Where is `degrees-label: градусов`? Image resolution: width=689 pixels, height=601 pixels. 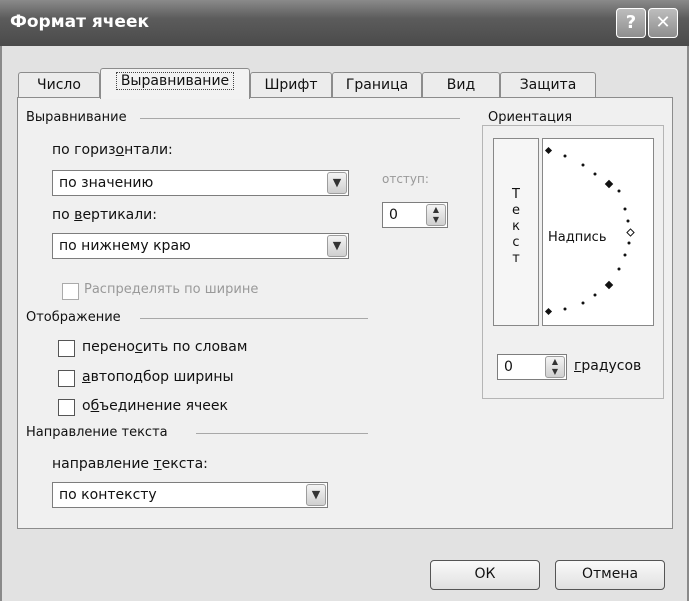
degrees-label: градусов is located at coordinates (608, 366).